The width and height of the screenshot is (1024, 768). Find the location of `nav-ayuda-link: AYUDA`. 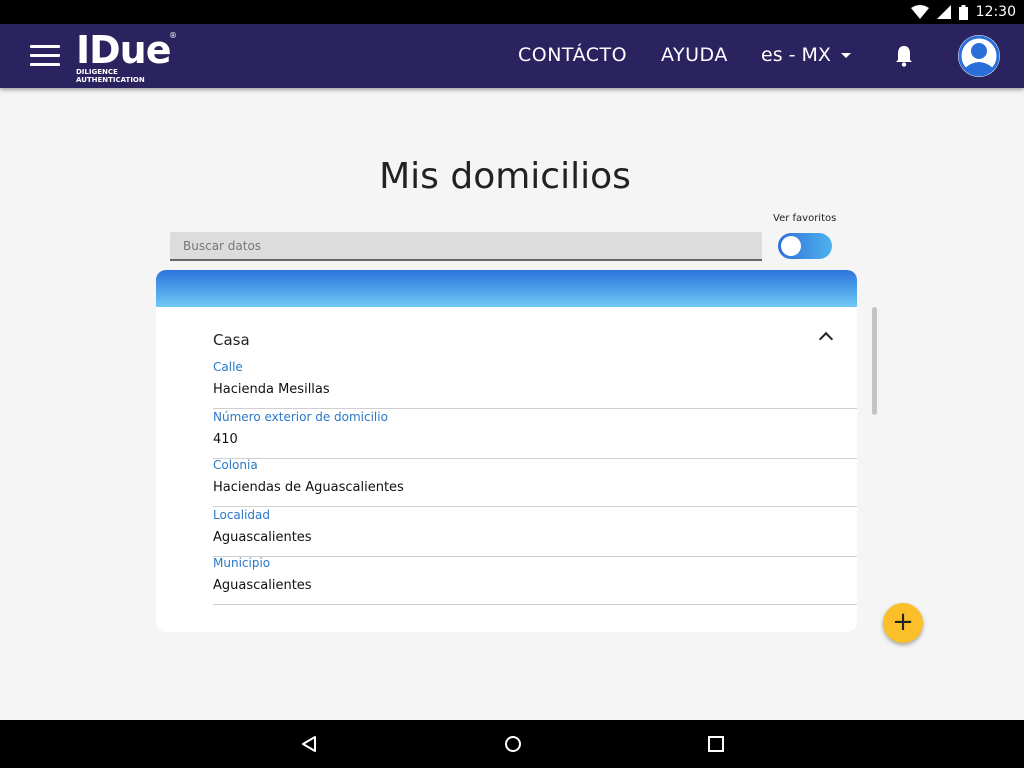

nav-ayuda-link: AYUDA is located at coordinates (694, 55).